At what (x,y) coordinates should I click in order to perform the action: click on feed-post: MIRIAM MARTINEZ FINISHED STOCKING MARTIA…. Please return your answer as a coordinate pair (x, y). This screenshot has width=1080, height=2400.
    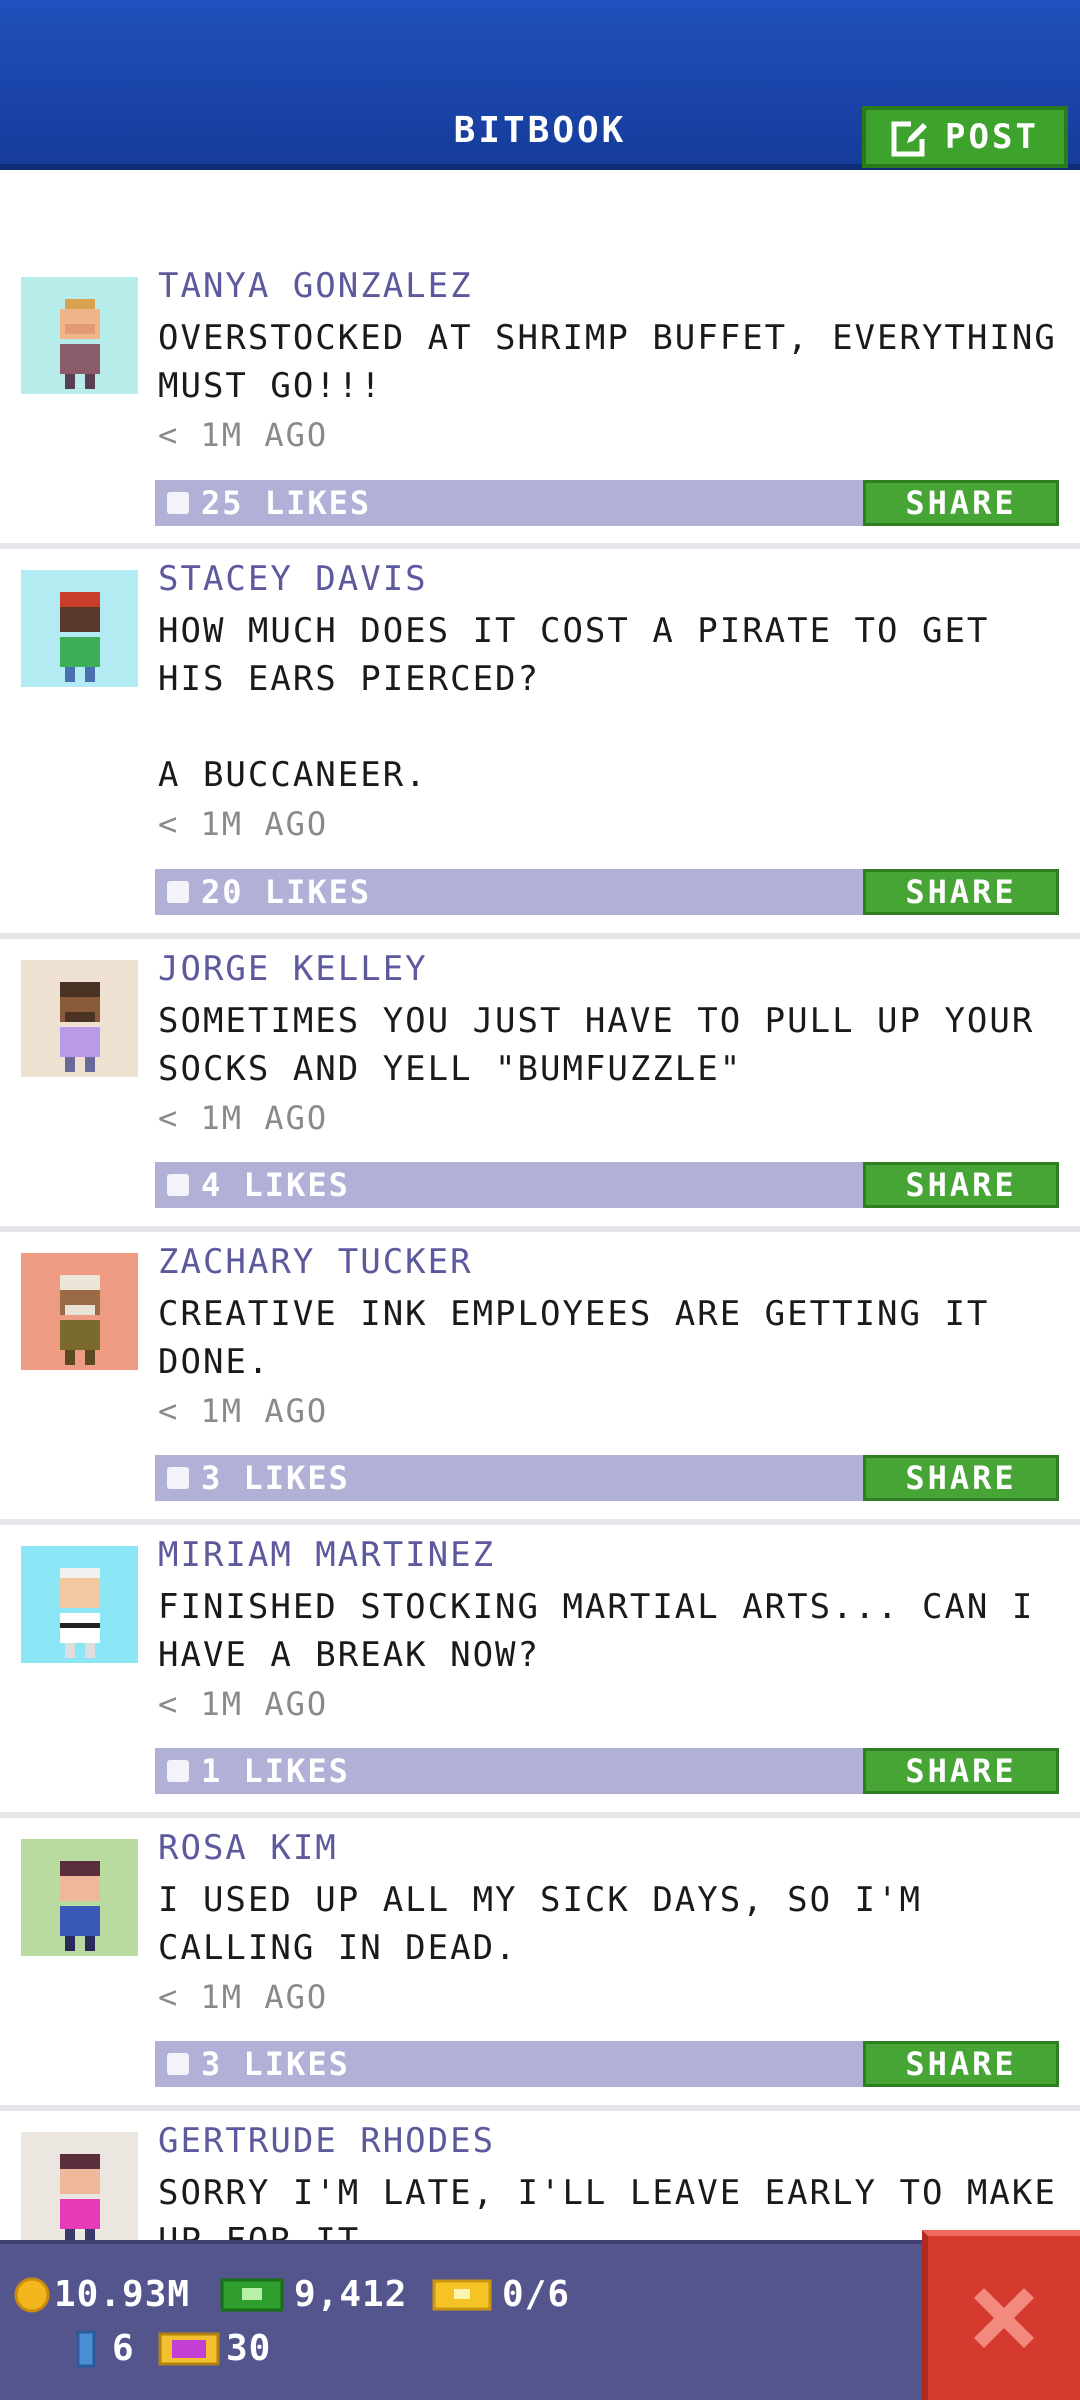
    Looking at the image, I should click on (540, 1671).